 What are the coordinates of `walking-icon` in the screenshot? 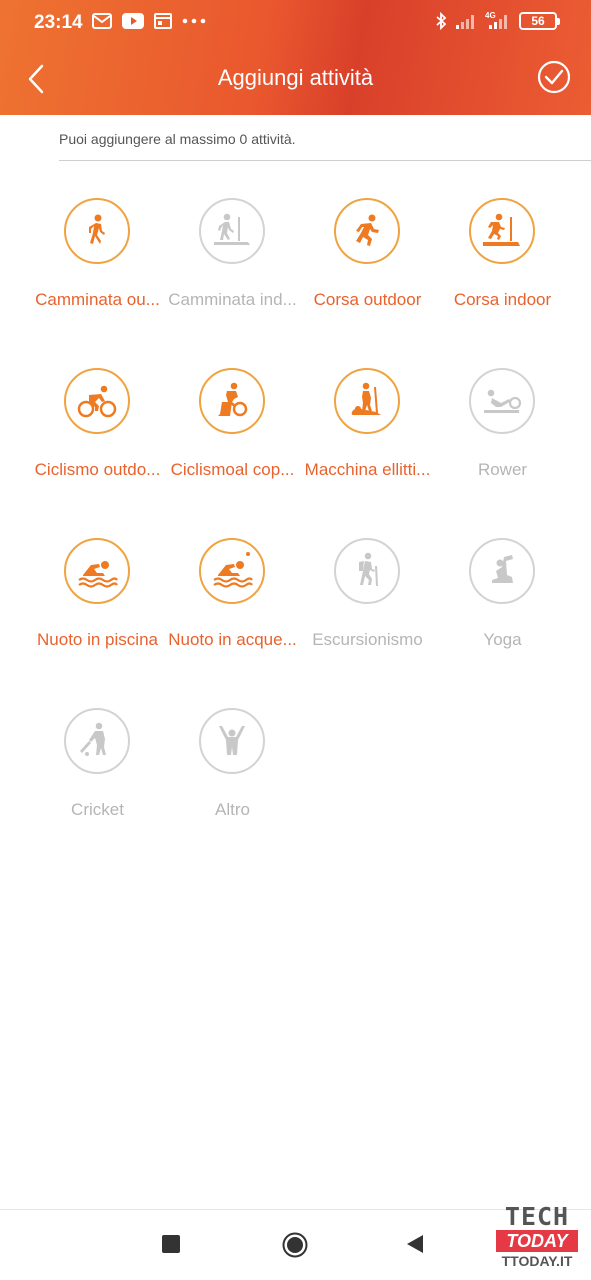 It's located at (97, 231).